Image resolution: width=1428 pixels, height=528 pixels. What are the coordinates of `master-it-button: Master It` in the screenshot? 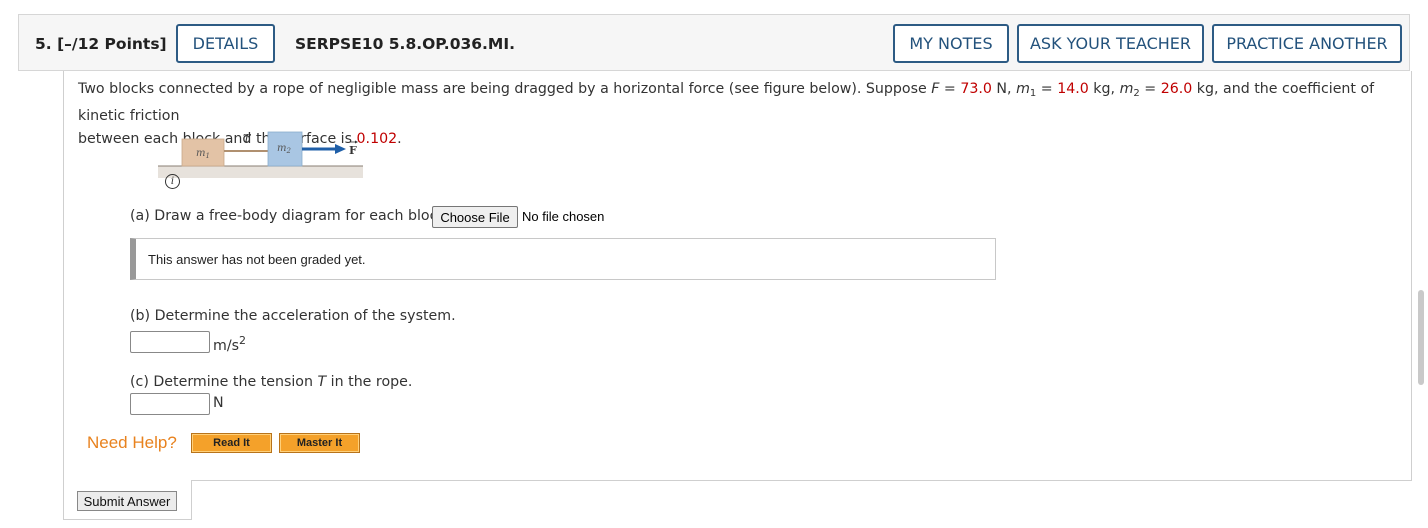 It's located at (319, 443).